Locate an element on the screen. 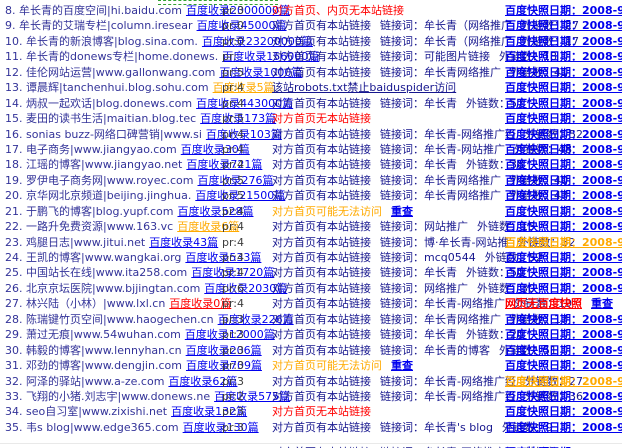 The width and height of the screenshot is (622, 448). site-label: 22. 一路升免费资源|www.163.vc is located at coordinates (89, 227).